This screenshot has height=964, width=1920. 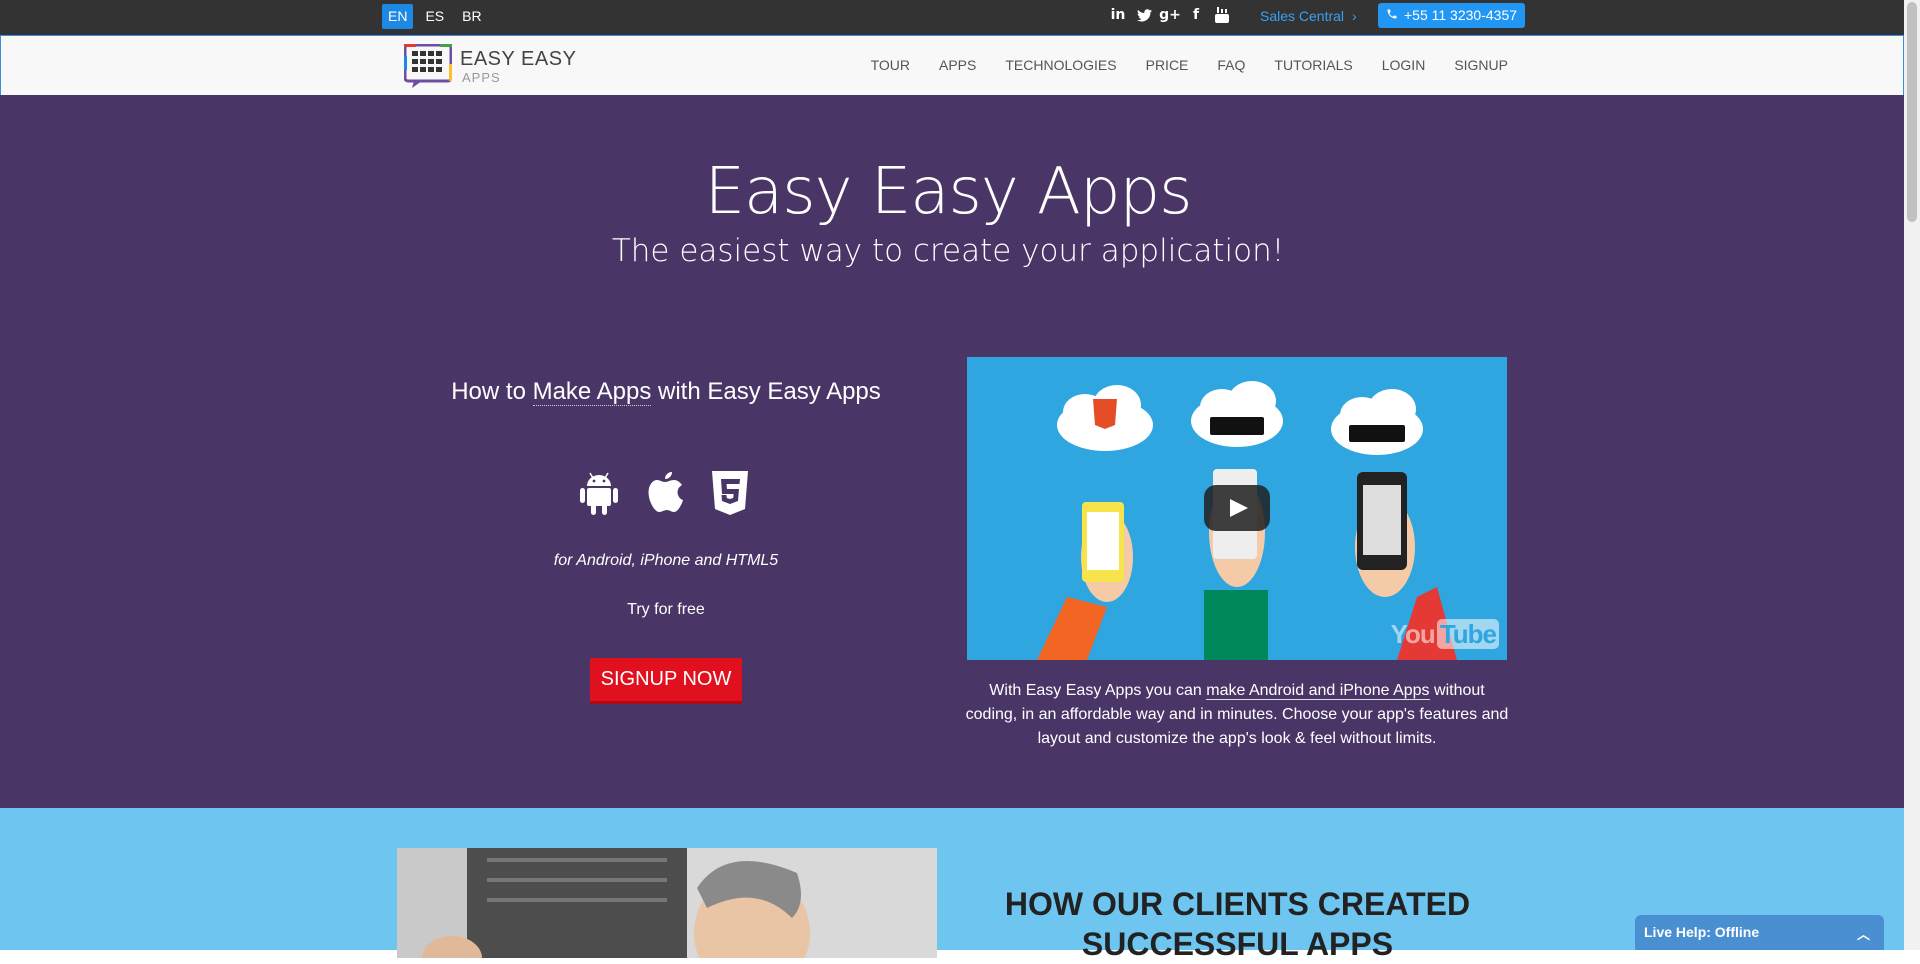 I want to click on nav-login: LOGIN, so click(x=1404, y=65).